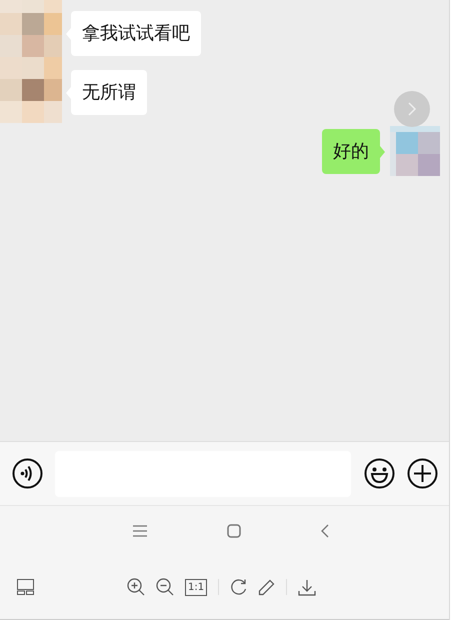 The image size is (451, 620). What do you see at coordinates (239, 587) in the screenshot?
I see `rotate-icon` at bounding box center [239, 587].